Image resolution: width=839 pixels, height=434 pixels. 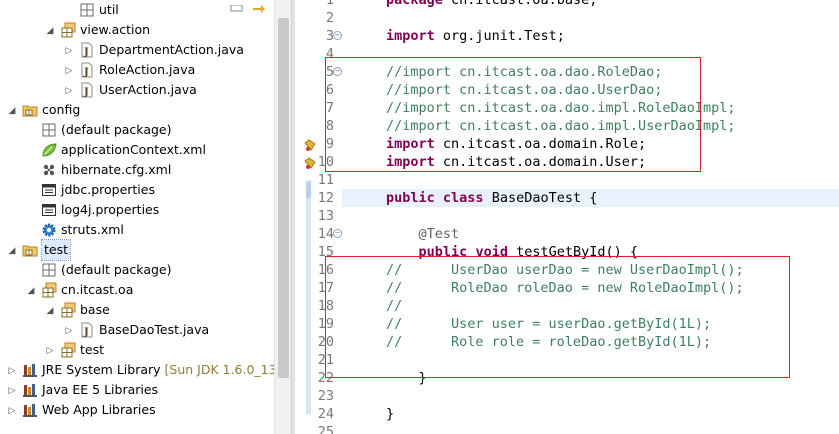 I want to click on tree-item-label: jdbc.properties, so click(x=108, y=190).